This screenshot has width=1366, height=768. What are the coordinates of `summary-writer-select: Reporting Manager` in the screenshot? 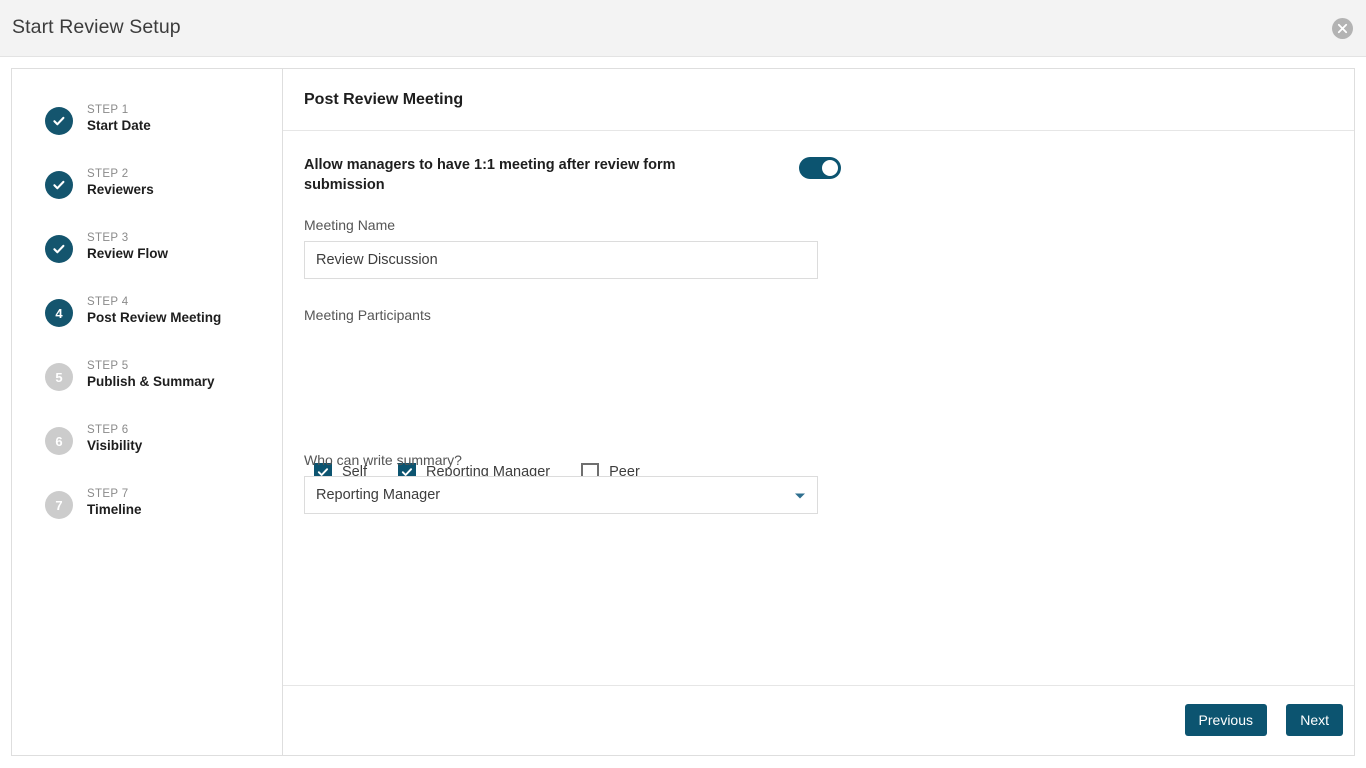 It's located at (561, 495).